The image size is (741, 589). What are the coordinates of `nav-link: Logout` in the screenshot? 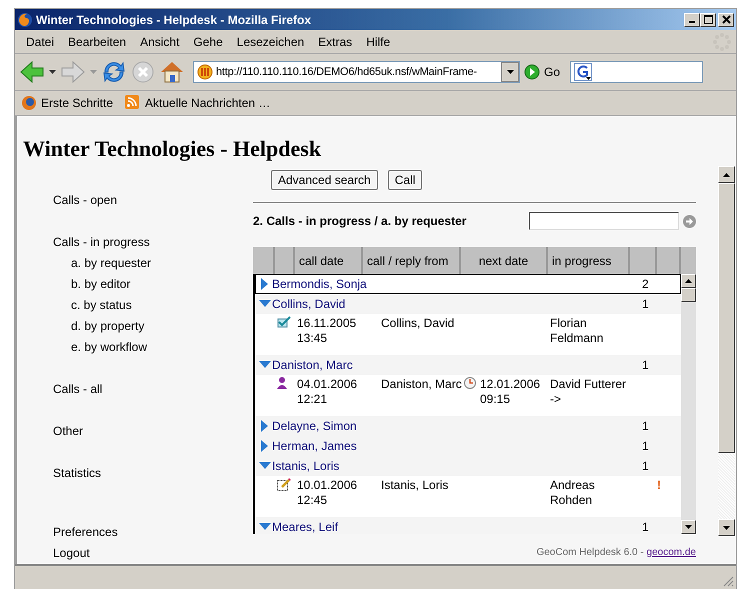 It's located at (153, 553).